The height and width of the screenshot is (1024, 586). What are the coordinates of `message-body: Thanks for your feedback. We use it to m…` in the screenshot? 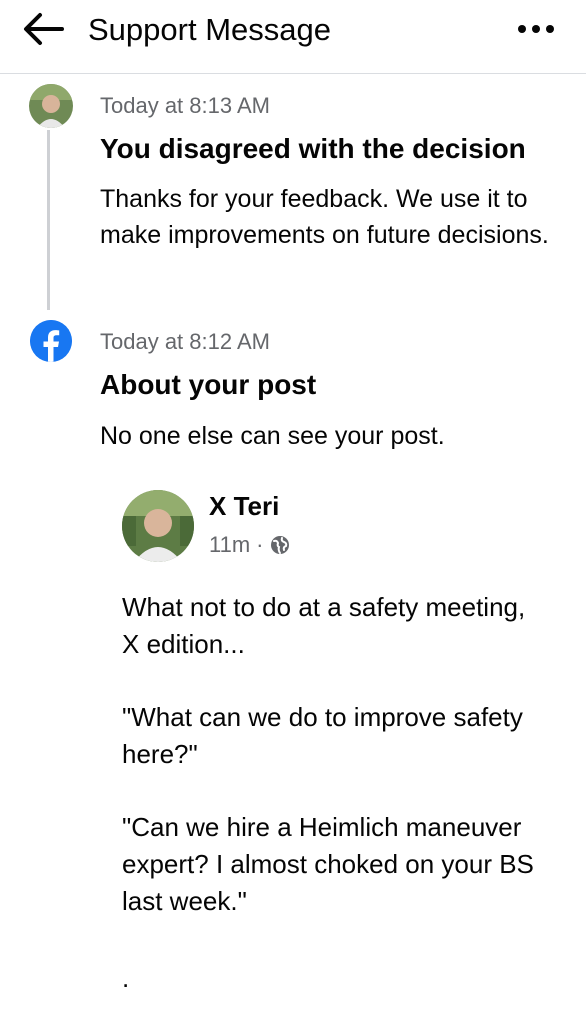 It's located at (324, 217).